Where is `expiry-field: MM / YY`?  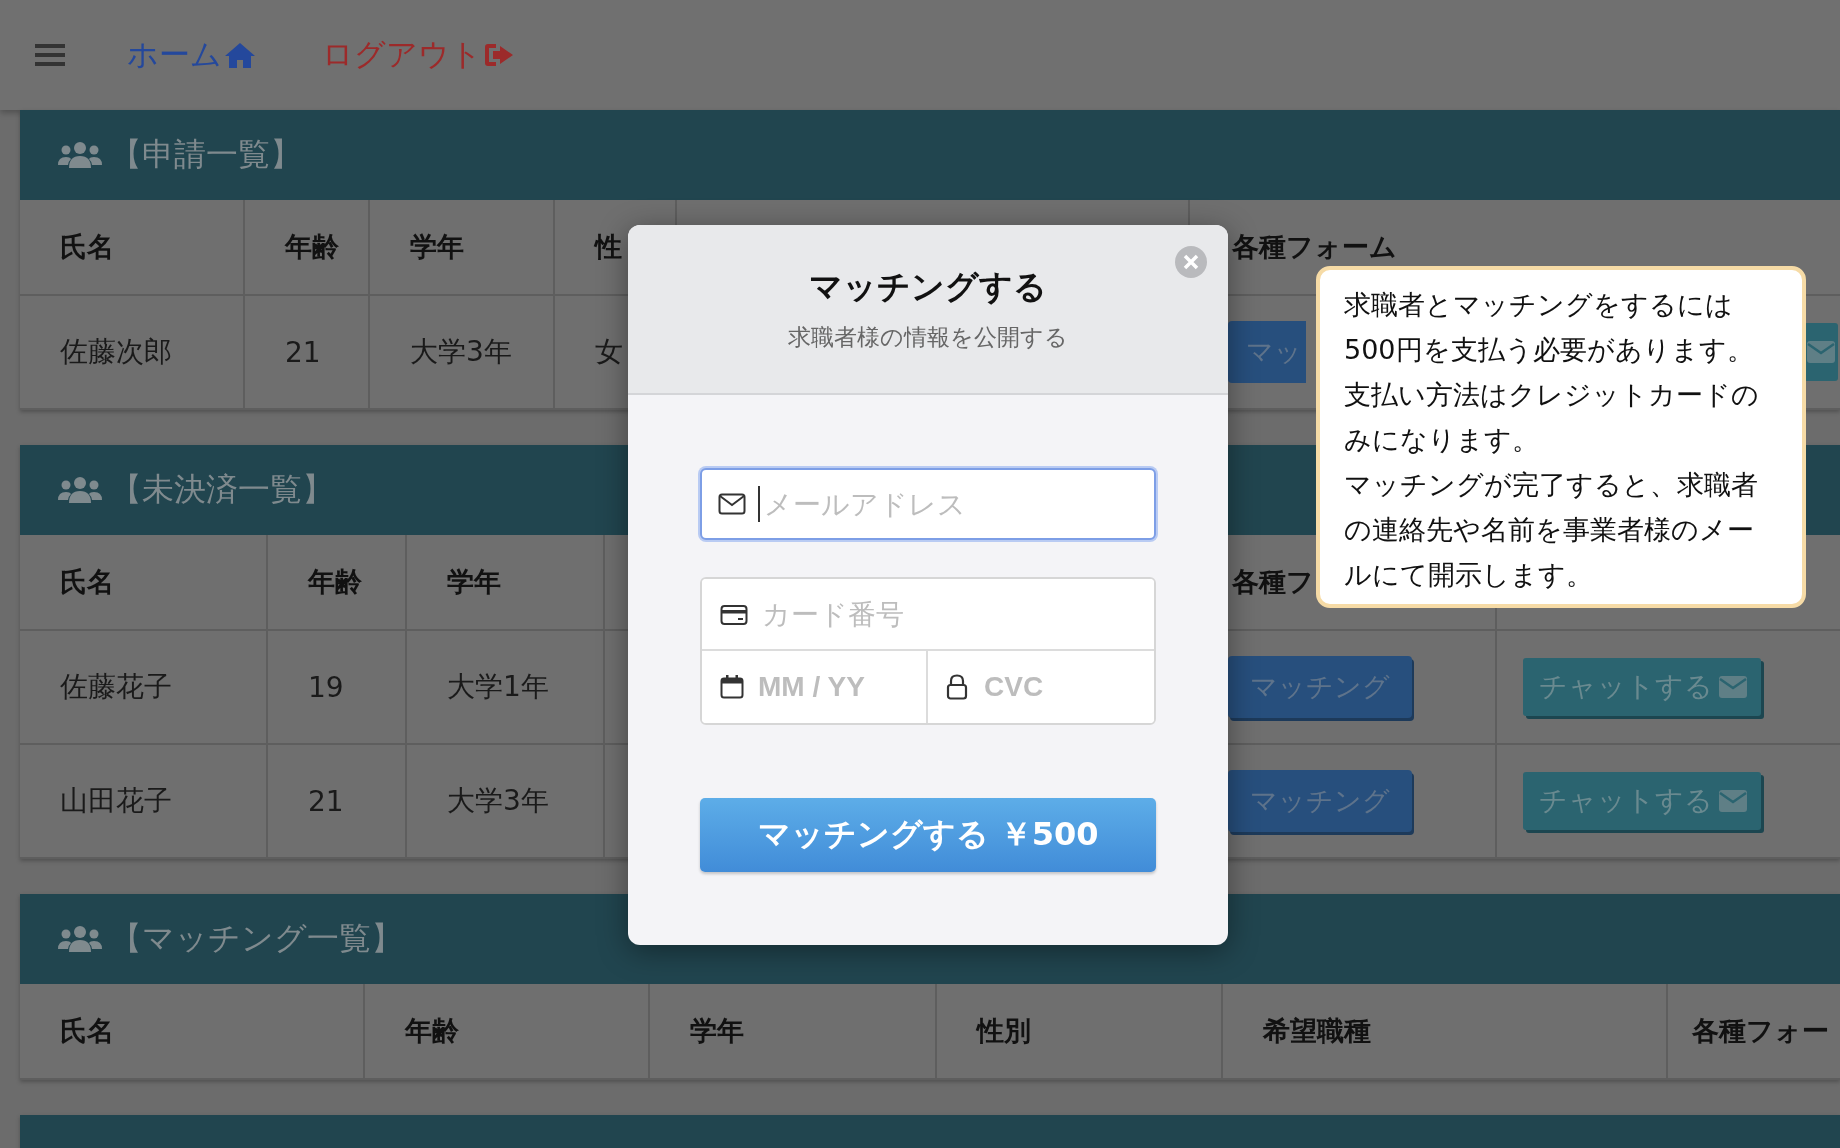 expiry-field: MM / YY is located at coordinates (815, 687).